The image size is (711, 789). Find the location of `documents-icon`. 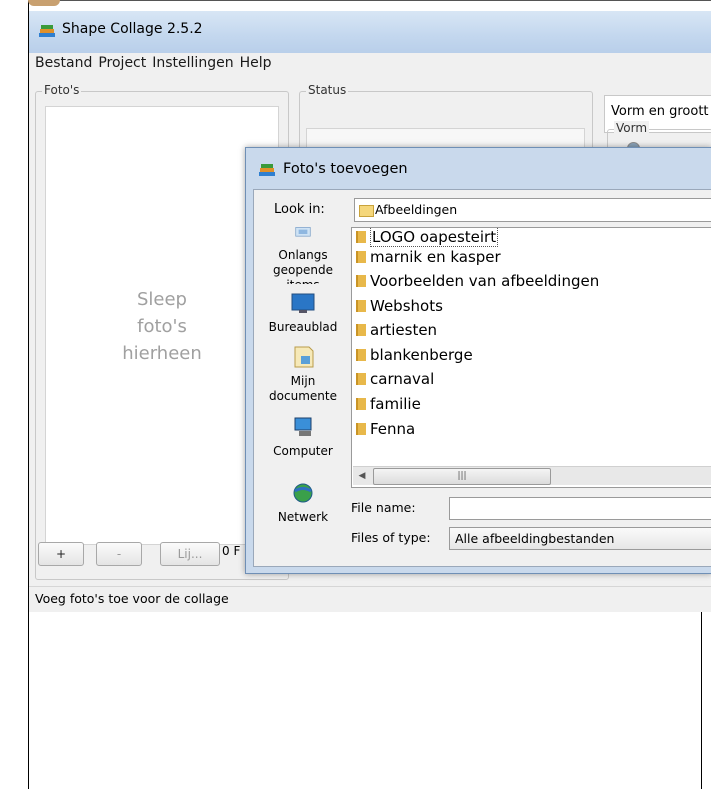

documents-icon is located at coordinates (304, 357).